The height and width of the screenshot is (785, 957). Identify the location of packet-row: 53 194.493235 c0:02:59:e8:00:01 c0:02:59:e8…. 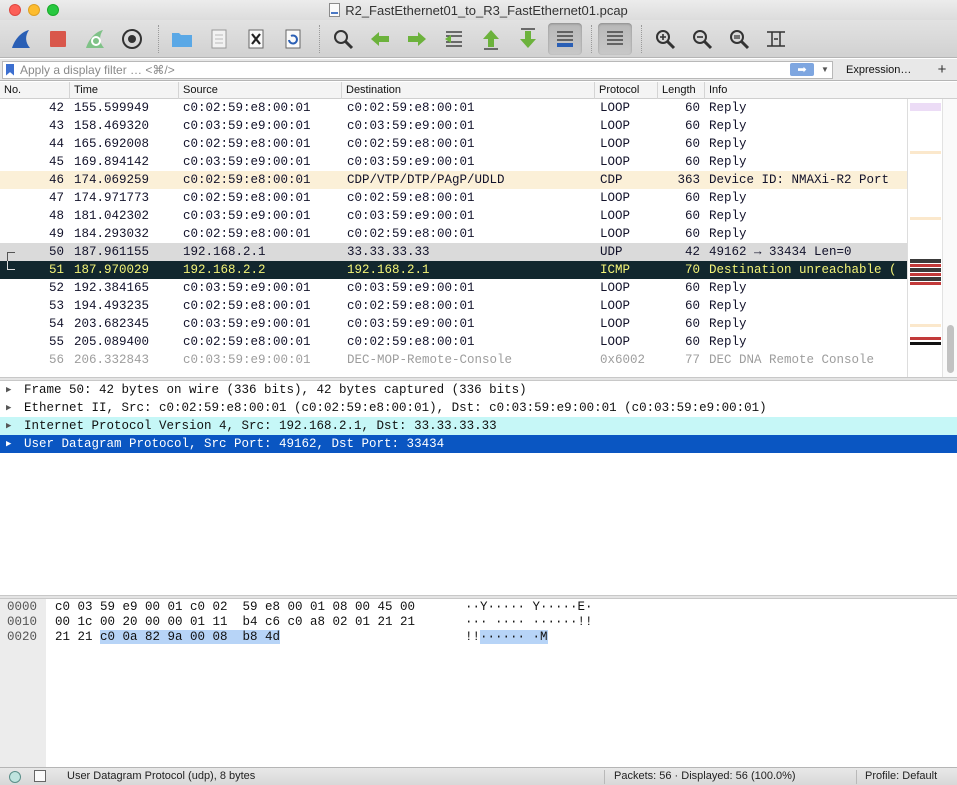
(453, 306).